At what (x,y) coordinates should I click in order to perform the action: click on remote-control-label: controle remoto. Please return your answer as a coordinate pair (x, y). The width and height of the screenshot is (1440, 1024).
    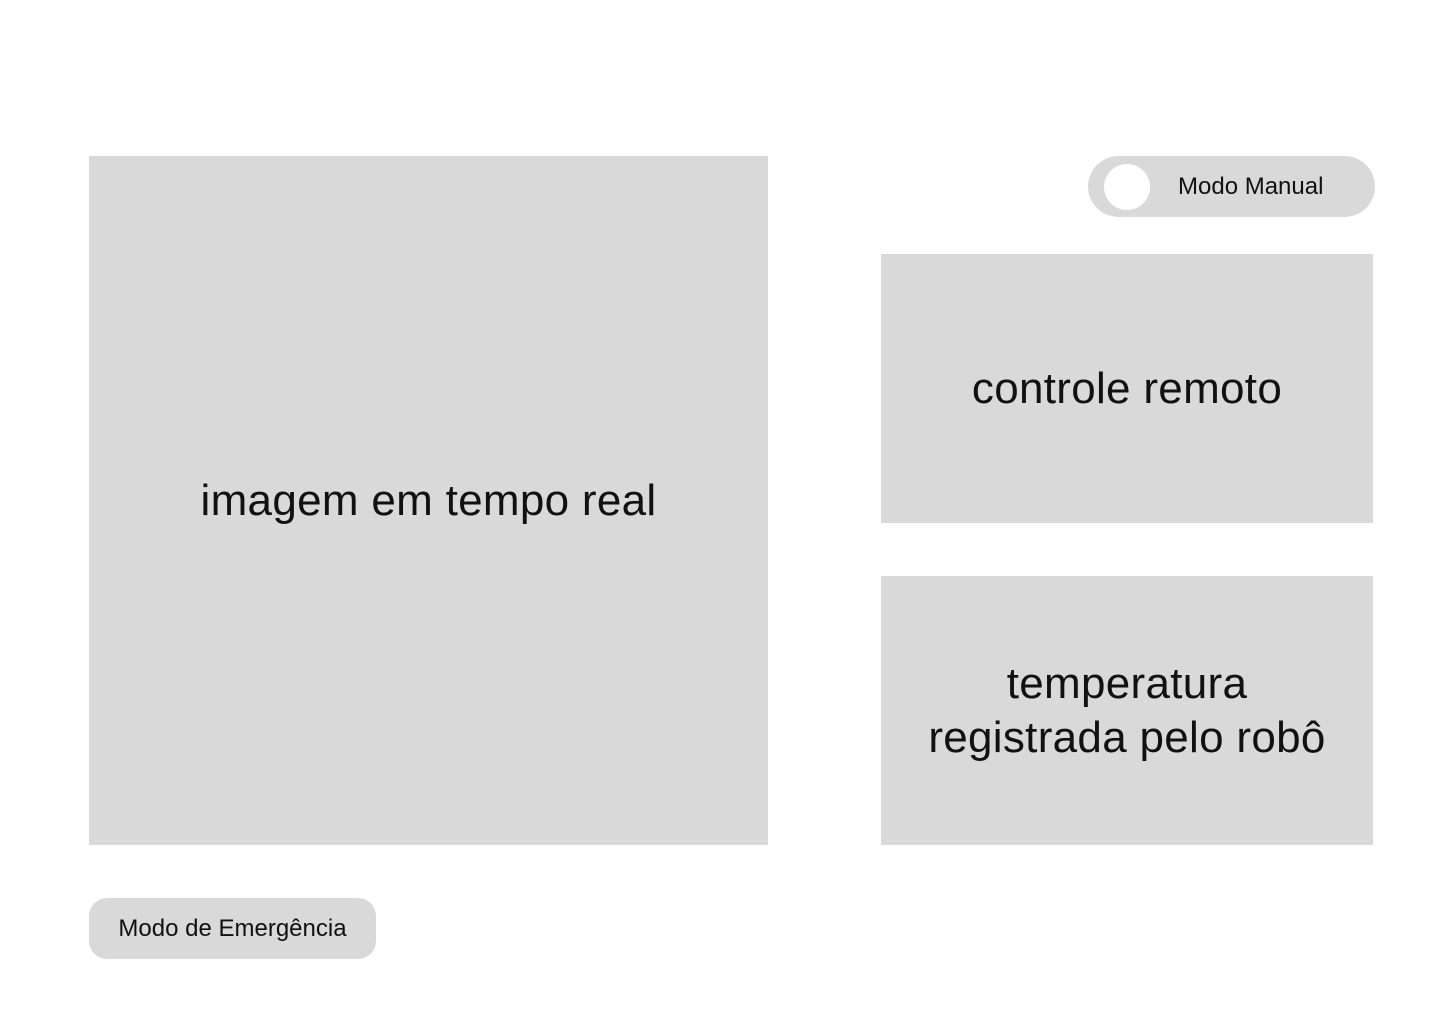
    Looking at the image, I should click on (1127, 388).